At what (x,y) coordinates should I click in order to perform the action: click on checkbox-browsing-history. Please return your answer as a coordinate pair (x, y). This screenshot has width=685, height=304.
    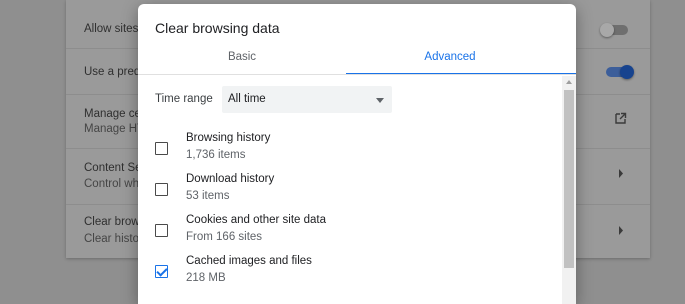
    Looking at the image, I should click on (161, 148).